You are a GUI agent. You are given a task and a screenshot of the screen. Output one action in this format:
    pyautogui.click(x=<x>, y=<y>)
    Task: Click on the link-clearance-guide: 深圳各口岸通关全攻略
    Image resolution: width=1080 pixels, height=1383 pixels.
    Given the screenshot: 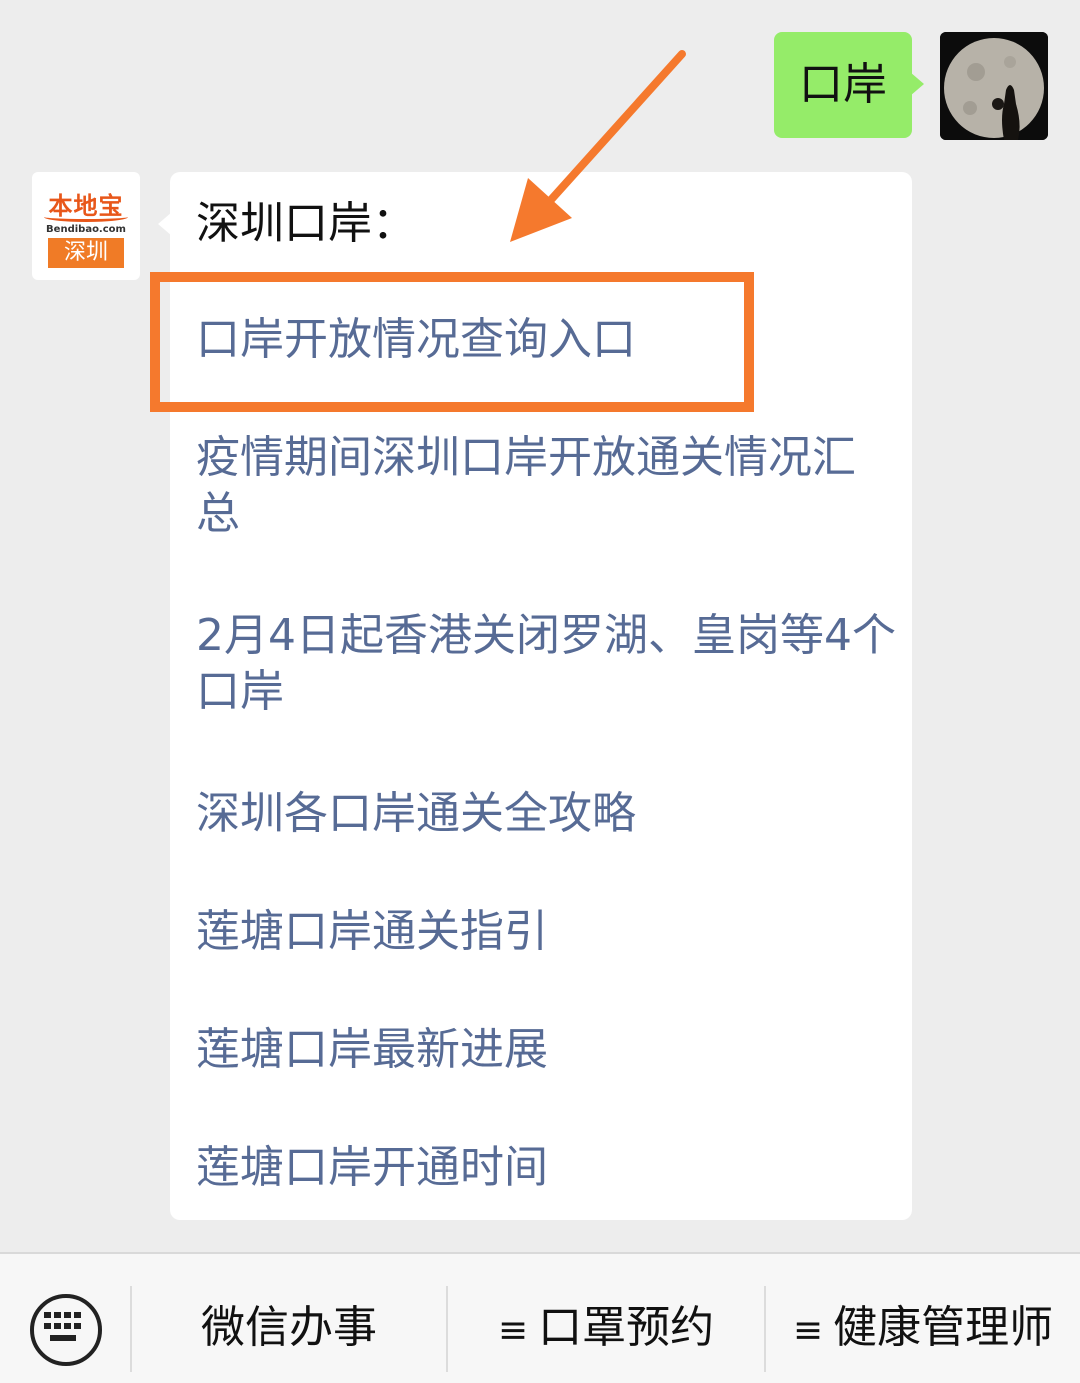 What is the action you would take?
    pyautogui.click(x=546, y=814)
    